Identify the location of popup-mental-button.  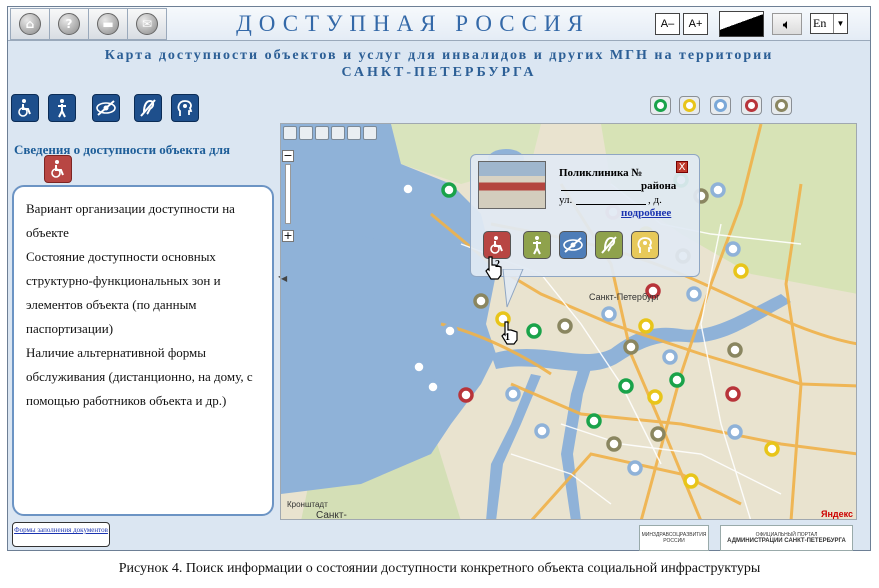
(645, 245).